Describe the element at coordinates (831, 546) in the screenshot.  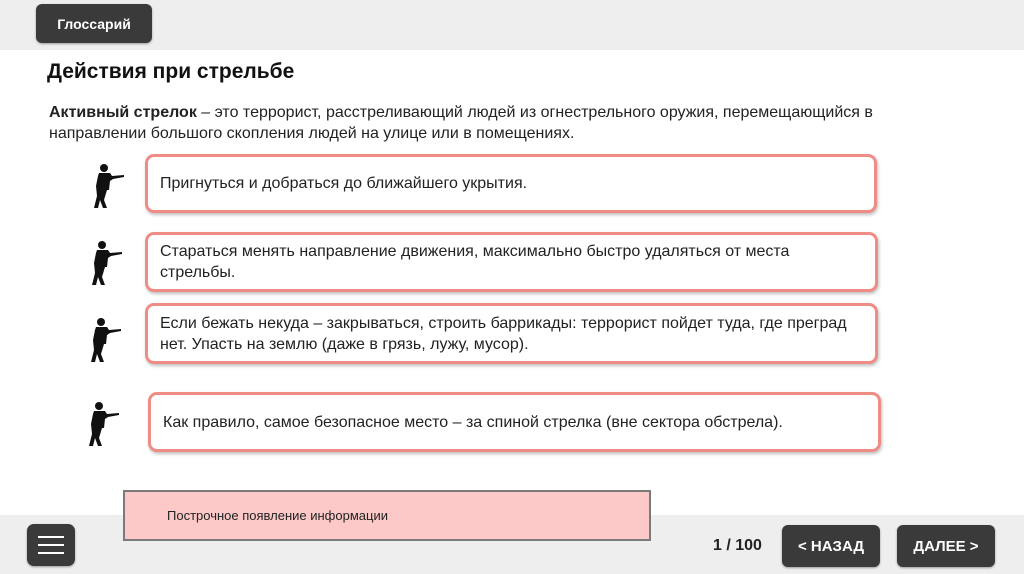
I see `back-button: < НАЗАД` at that location.